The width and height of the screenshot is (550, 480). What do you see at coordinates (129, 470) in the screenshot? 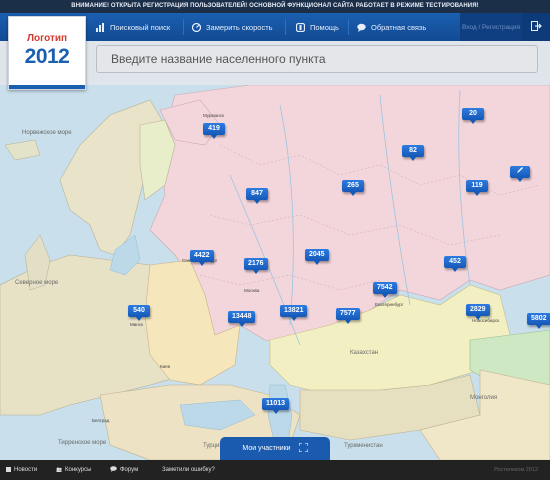
I see `footer-link-label: Форум` at bounding box center [129, 470].